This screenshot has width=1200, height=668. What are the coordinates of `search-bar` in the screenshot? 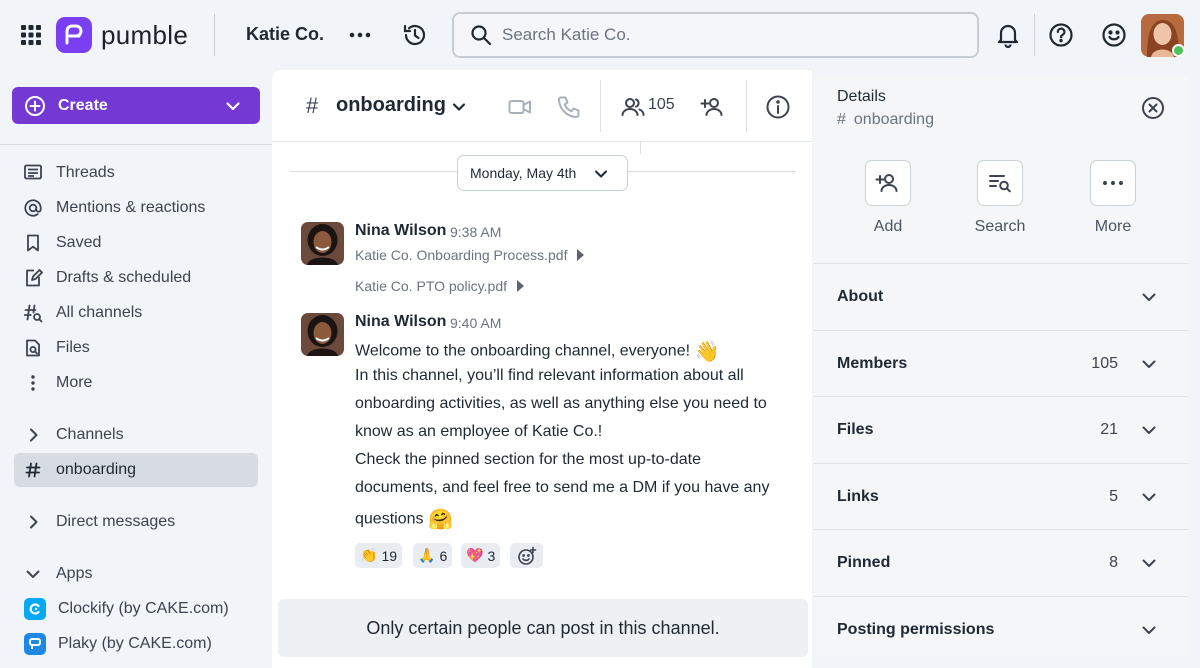 It's located at (715, 35).